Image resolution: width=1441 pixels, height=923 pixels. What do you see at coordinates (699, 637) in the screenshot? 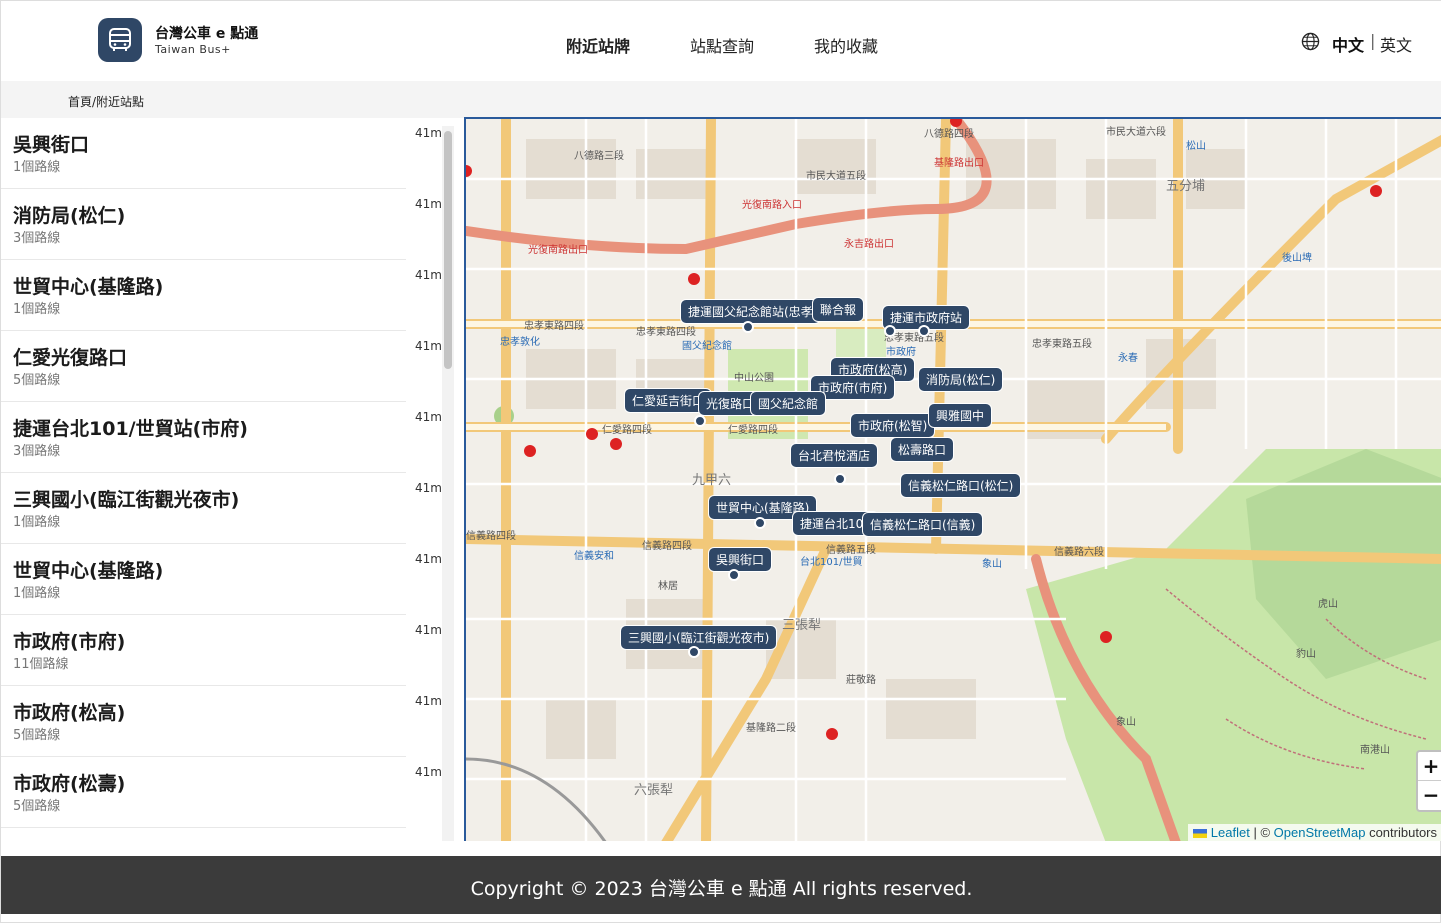
I see `map-marker-stop: 三興國小(臨江街觀光夜市)` at bounding box center [699, 637].